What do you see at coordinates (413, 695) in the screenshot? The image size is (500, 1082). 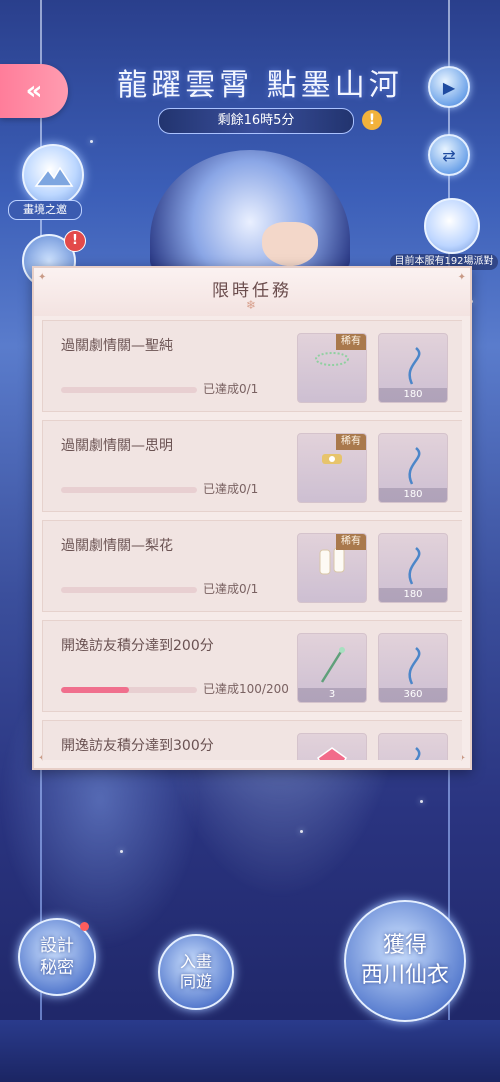 I see `reward-quantity: 360` at bounding box center [413, 695].